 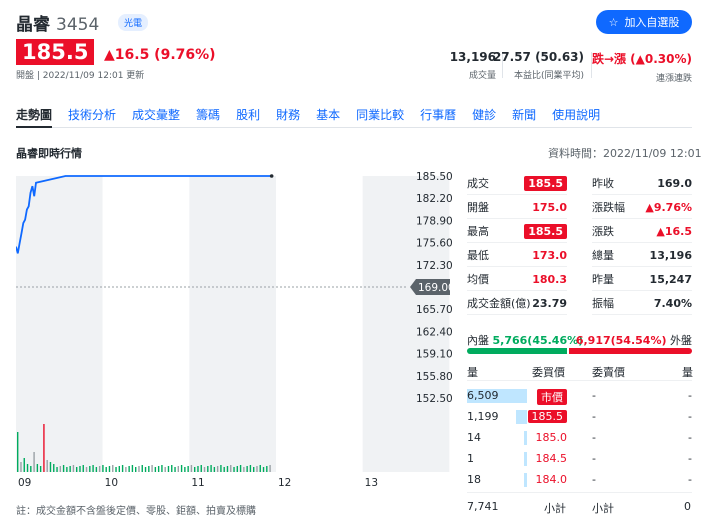 I want to click on quote-value: 175.0, so click(x=549, y=207).